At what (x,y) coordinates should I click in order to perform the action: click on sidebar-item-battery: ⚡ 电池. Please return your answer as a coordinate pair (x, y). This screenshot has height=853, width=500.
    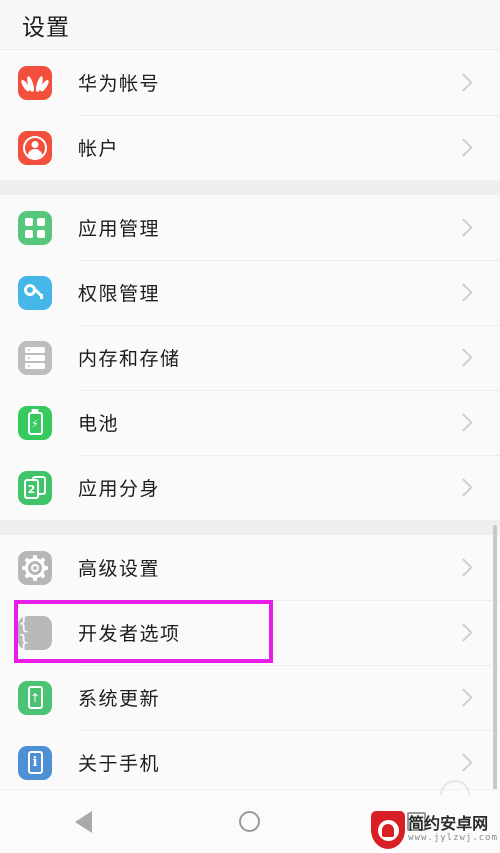
    Looking at the image, I should click on (250, 422).